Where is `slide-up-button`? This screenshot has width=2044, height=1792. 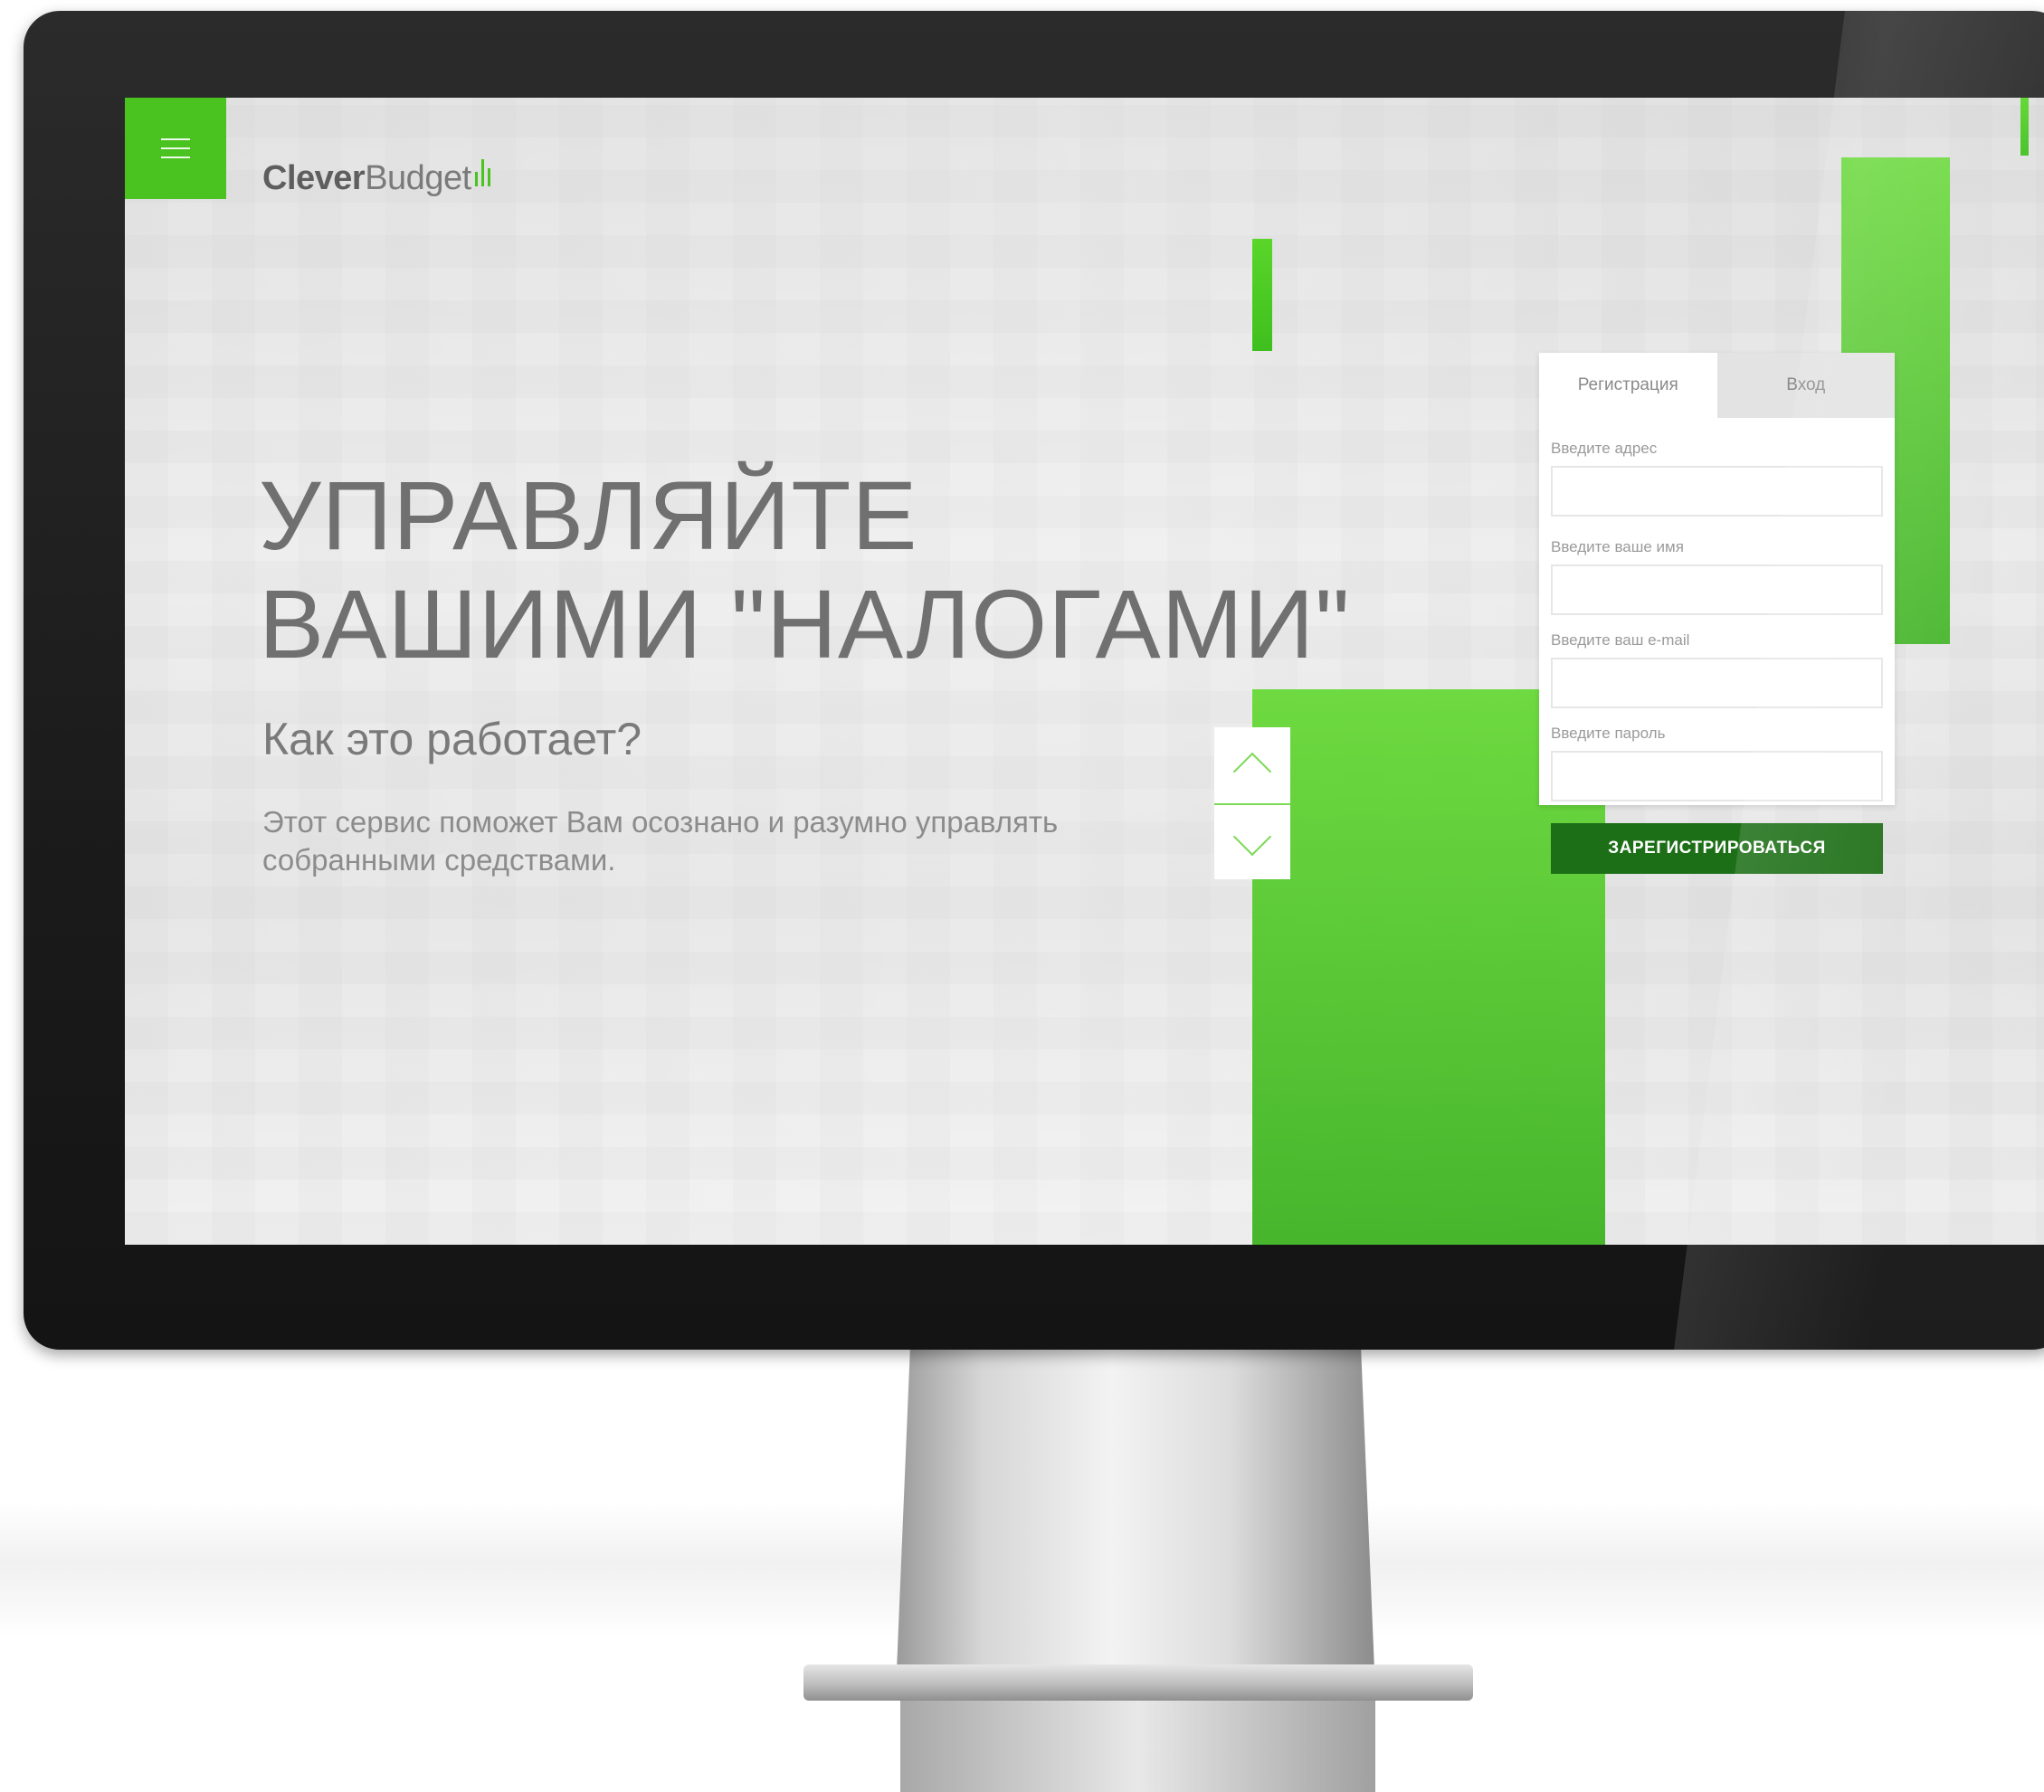 slide-up-button is located at coordinates (1252, 765).